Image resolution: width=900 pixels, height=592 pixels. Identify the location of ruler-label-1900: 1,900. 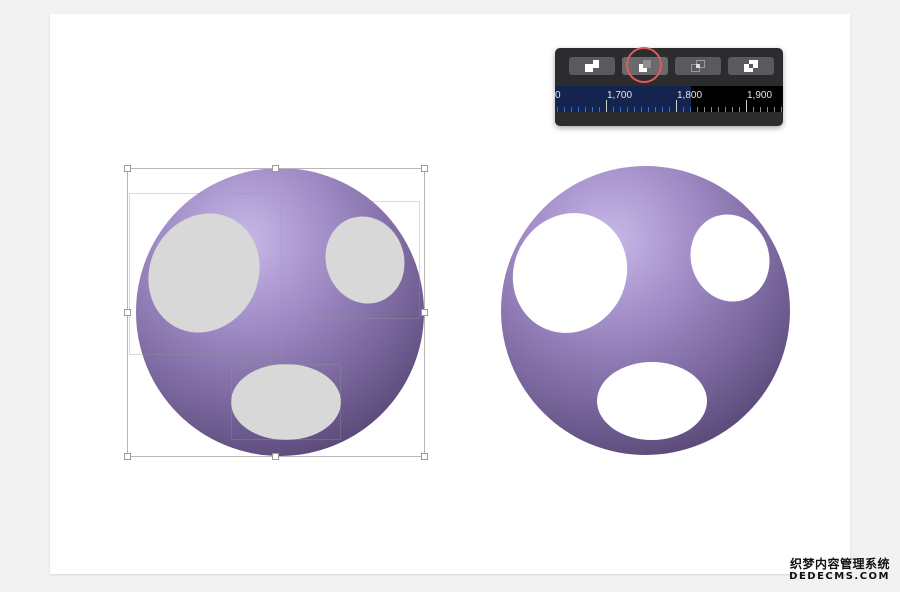
(760, 95).